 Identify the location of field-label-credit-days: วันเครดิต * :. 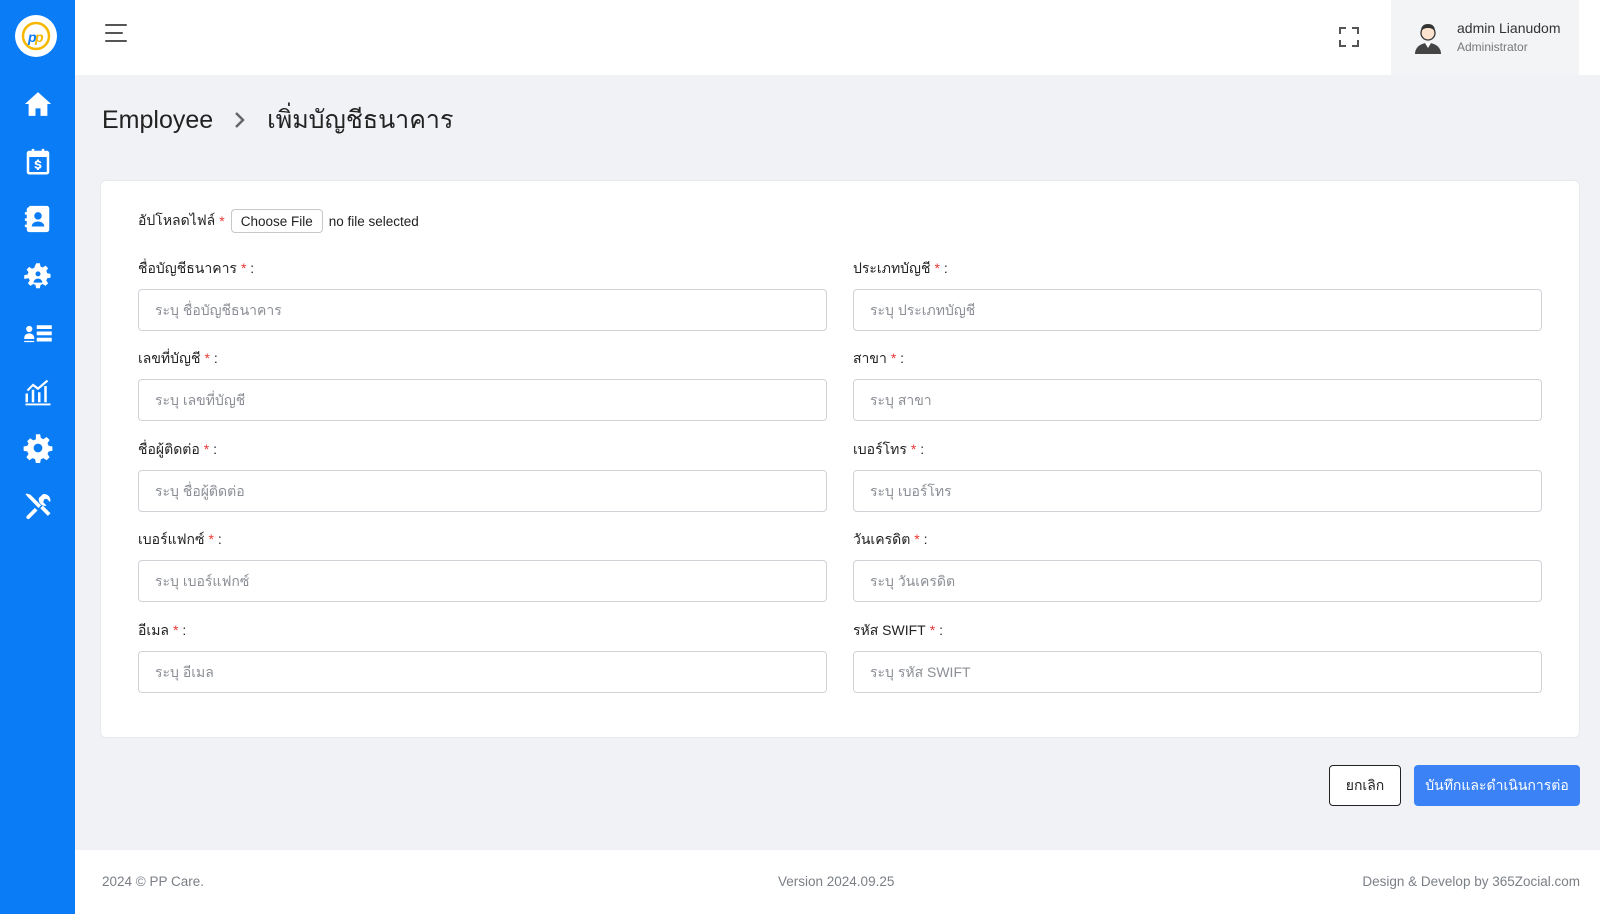
(890, 539).